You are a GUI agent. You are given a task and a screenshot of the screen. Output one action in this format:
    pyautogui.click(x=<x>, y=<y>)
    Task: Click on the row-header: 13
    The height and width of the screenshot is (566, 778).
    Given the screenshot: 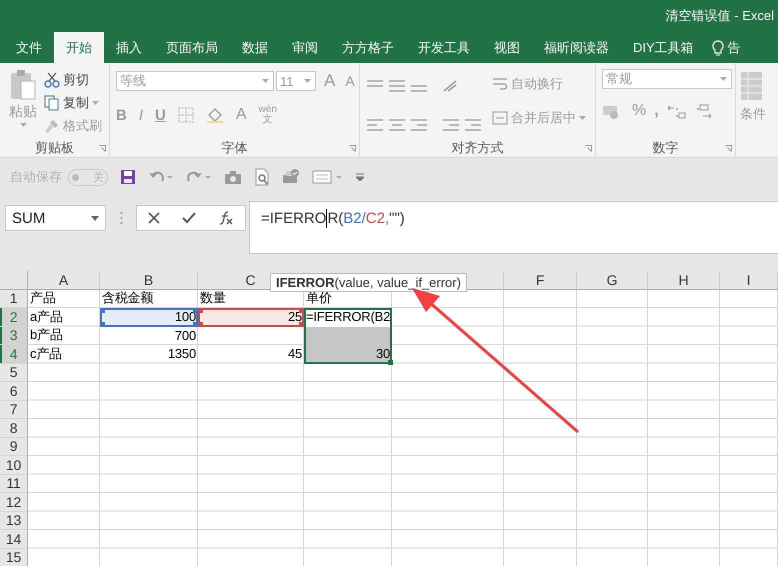 What is the action you would take?
    pyautogui.click(x=14, y=521)
    